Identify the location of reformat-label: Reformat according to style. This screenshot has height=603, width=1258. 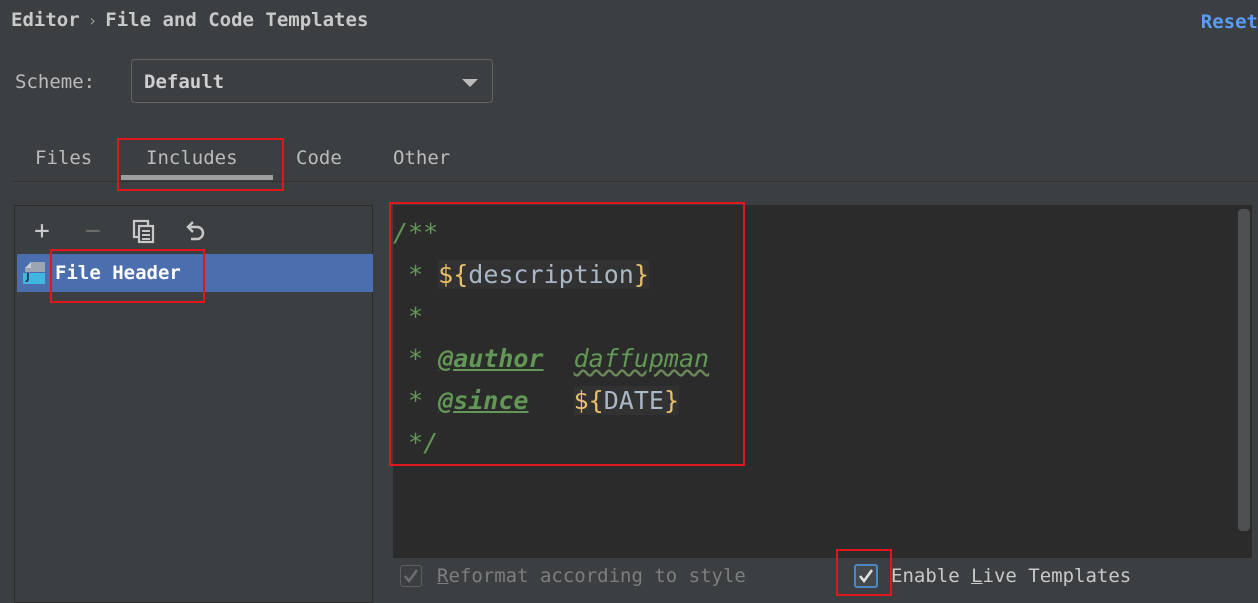
(591, 576).